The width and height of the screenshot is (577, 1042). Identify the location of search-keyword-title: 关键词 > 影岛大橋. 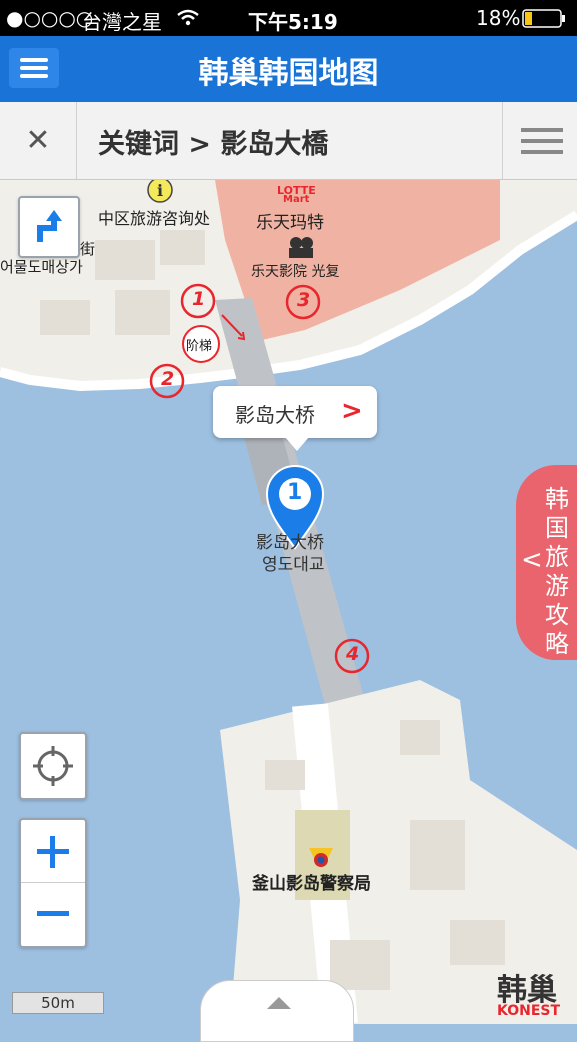
(213, 141).